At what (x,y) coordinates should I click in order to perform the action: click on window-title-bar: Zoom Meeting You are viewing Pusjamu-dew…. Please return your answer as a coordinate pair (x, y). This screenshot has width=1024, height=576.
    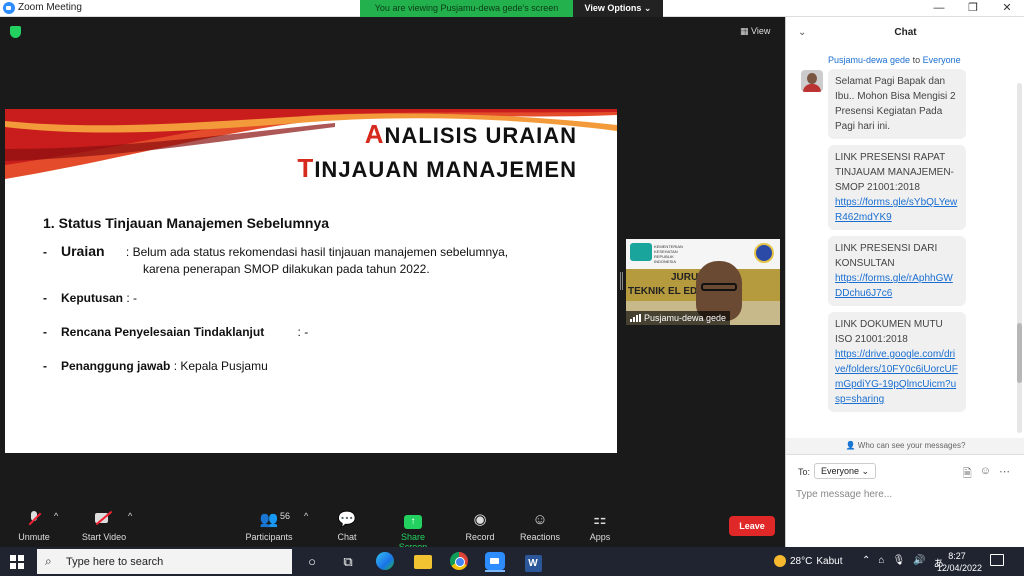
    Looking at the image, I should click on (512, 8).